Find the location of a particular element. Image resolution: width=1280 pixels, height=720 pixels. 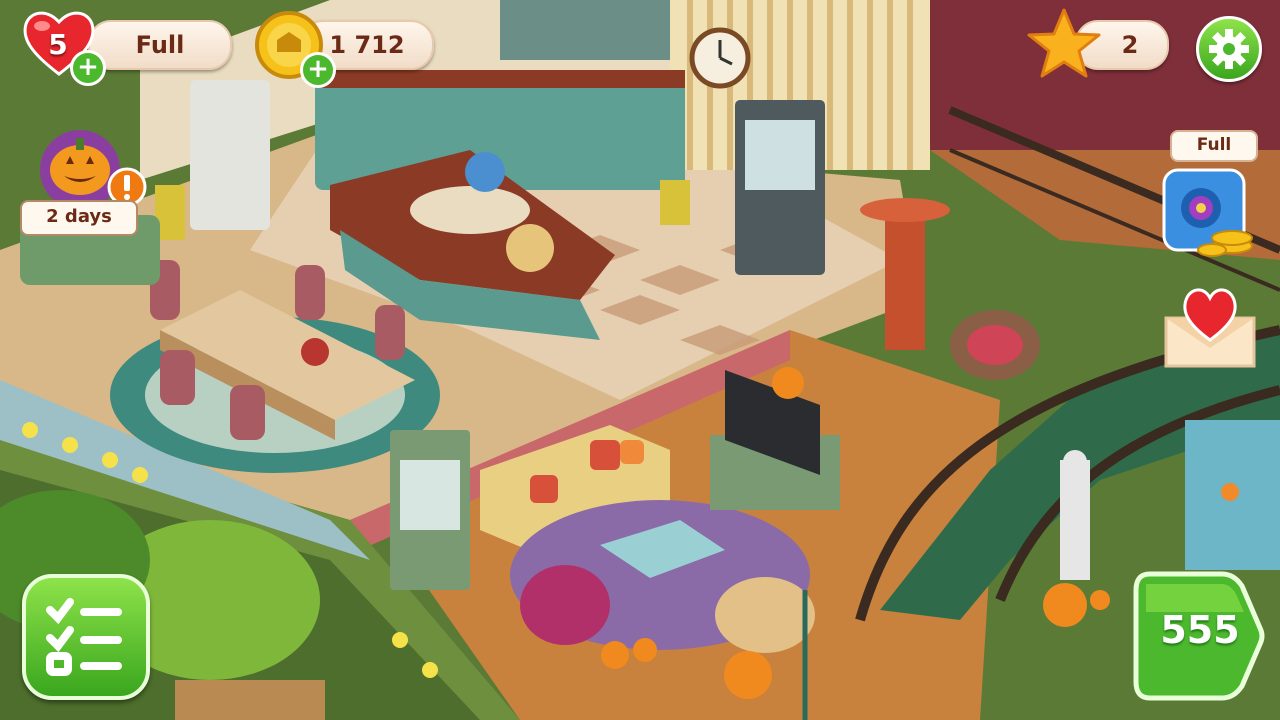

coins-amount: 1 712 is located at coordinates (367, 45).